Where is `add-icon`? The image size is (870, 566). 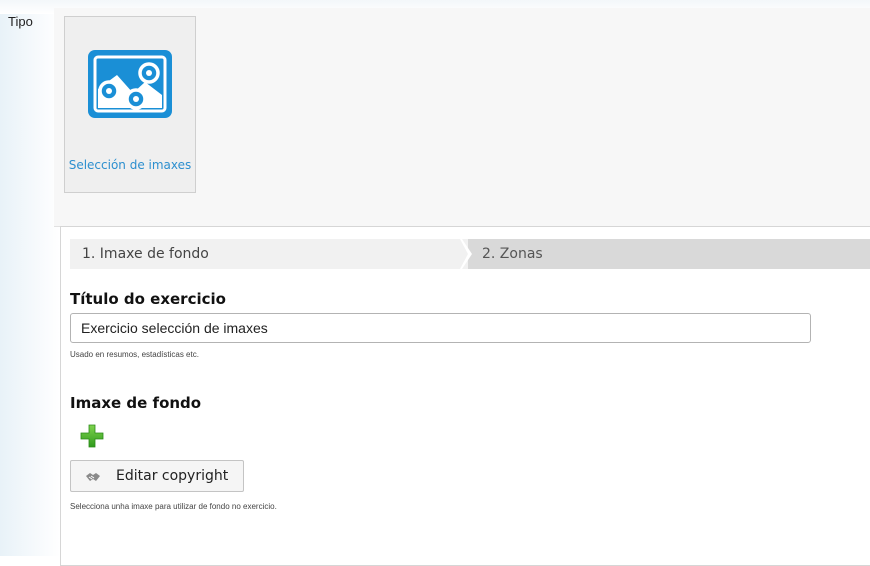 add-icon is located at coordinates (92, 436).